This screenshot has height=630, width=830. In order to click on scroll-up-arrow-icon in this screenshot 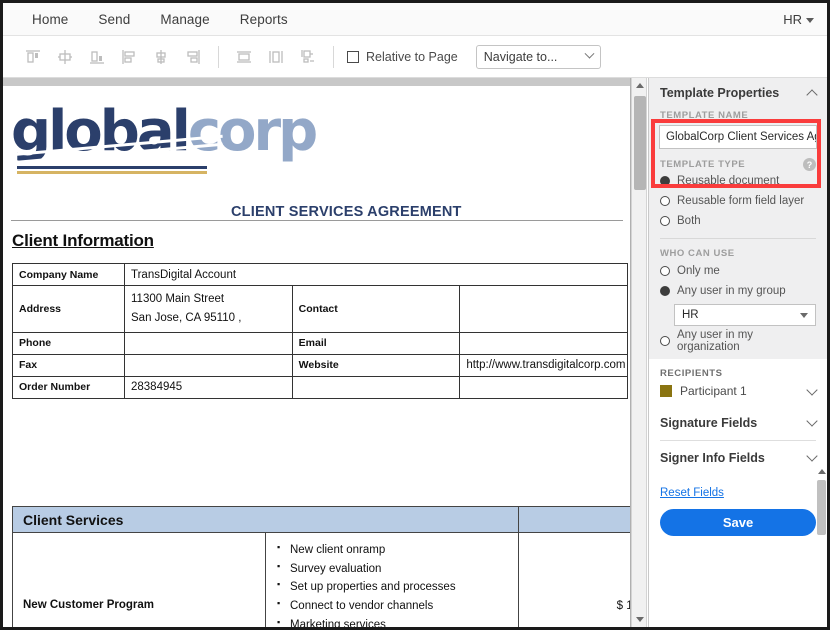, I will do `click(640, 85)`.